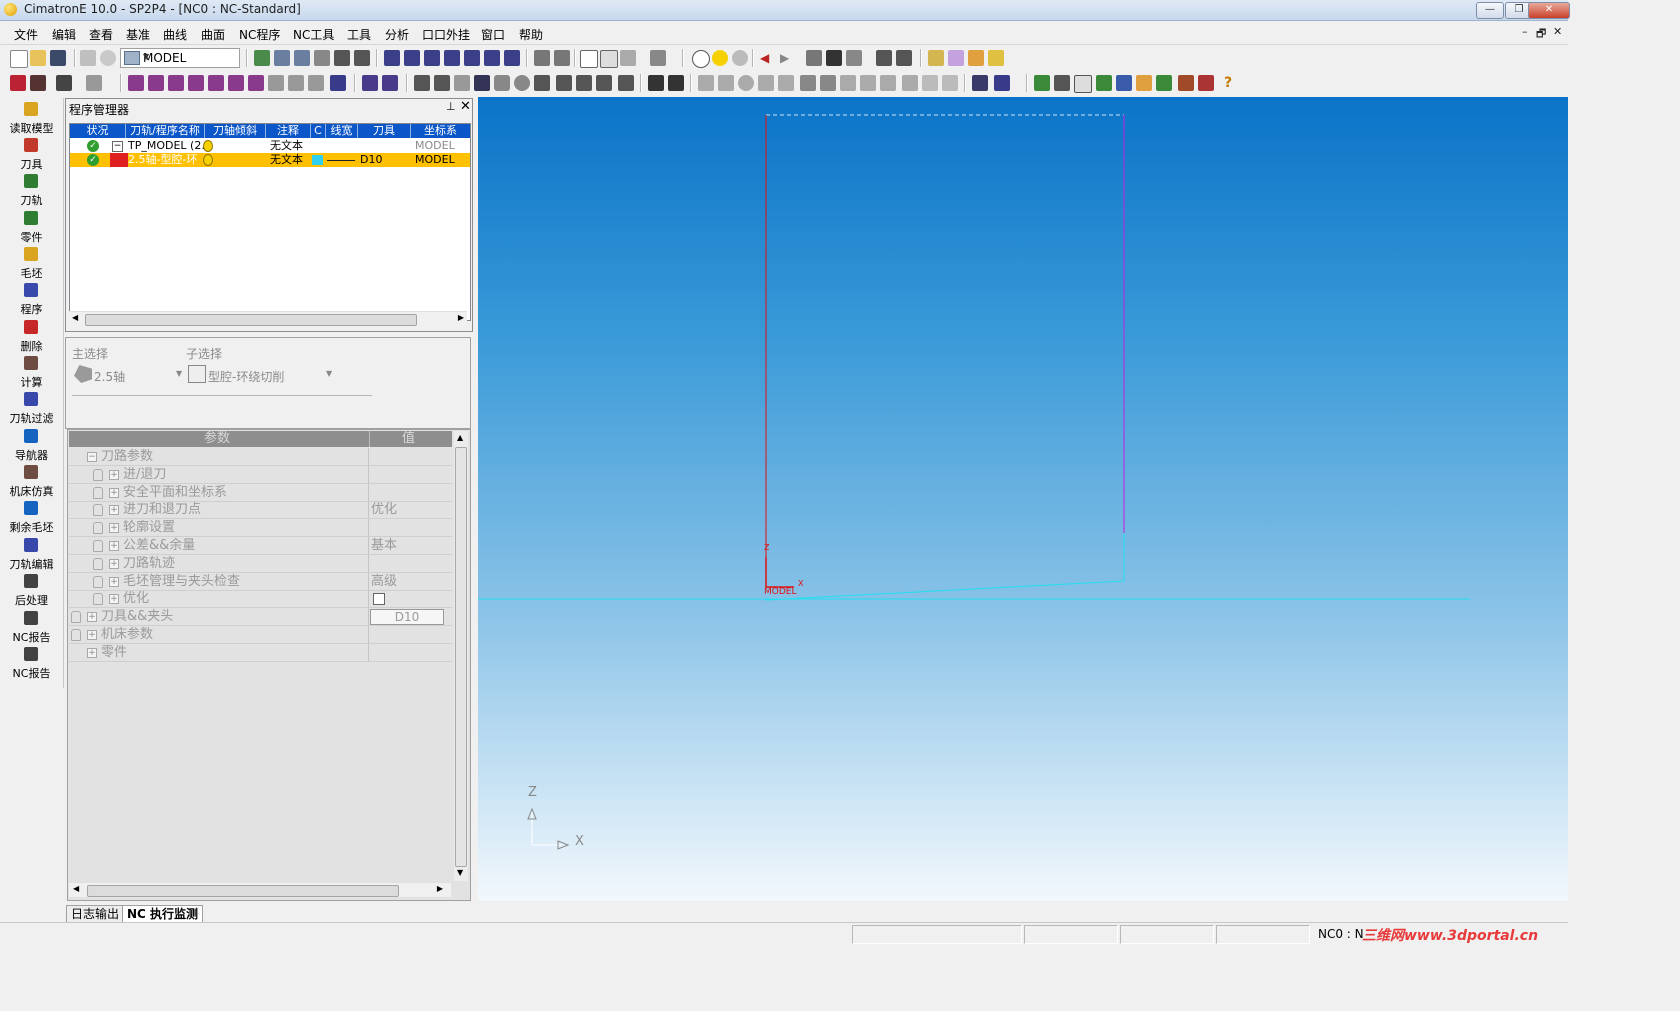 Image resolution: width=1680 pixels, height=1011 pixels. I want to click on palette-icon, so click(1144, 83).